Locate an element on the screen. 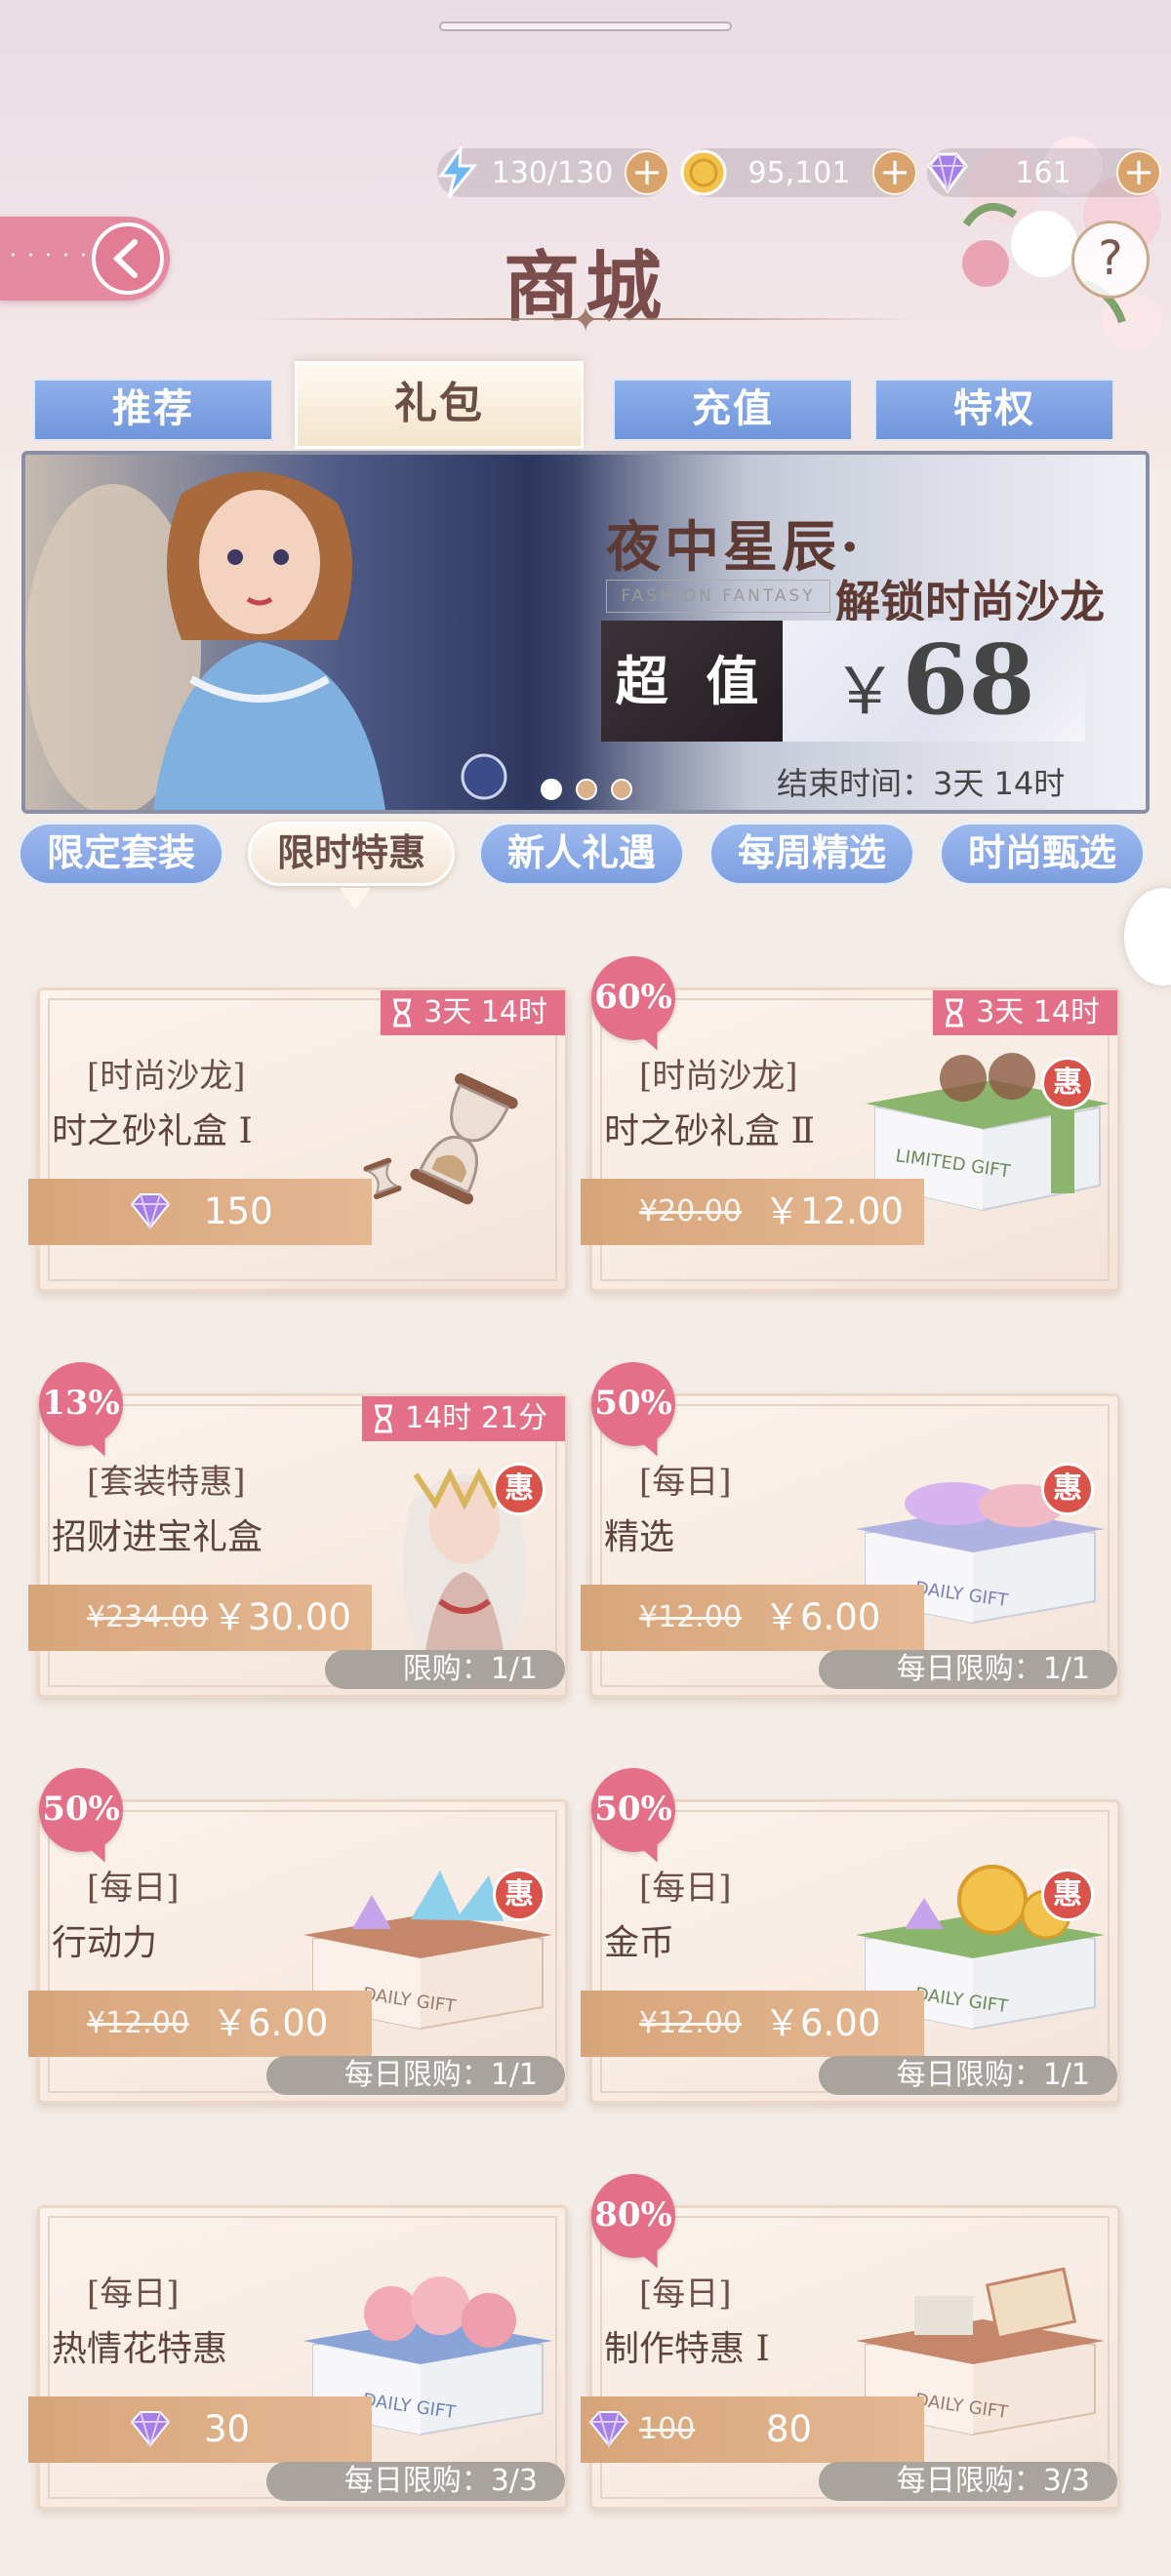  active-subtab-pointer is located at coordinates (355, 898).